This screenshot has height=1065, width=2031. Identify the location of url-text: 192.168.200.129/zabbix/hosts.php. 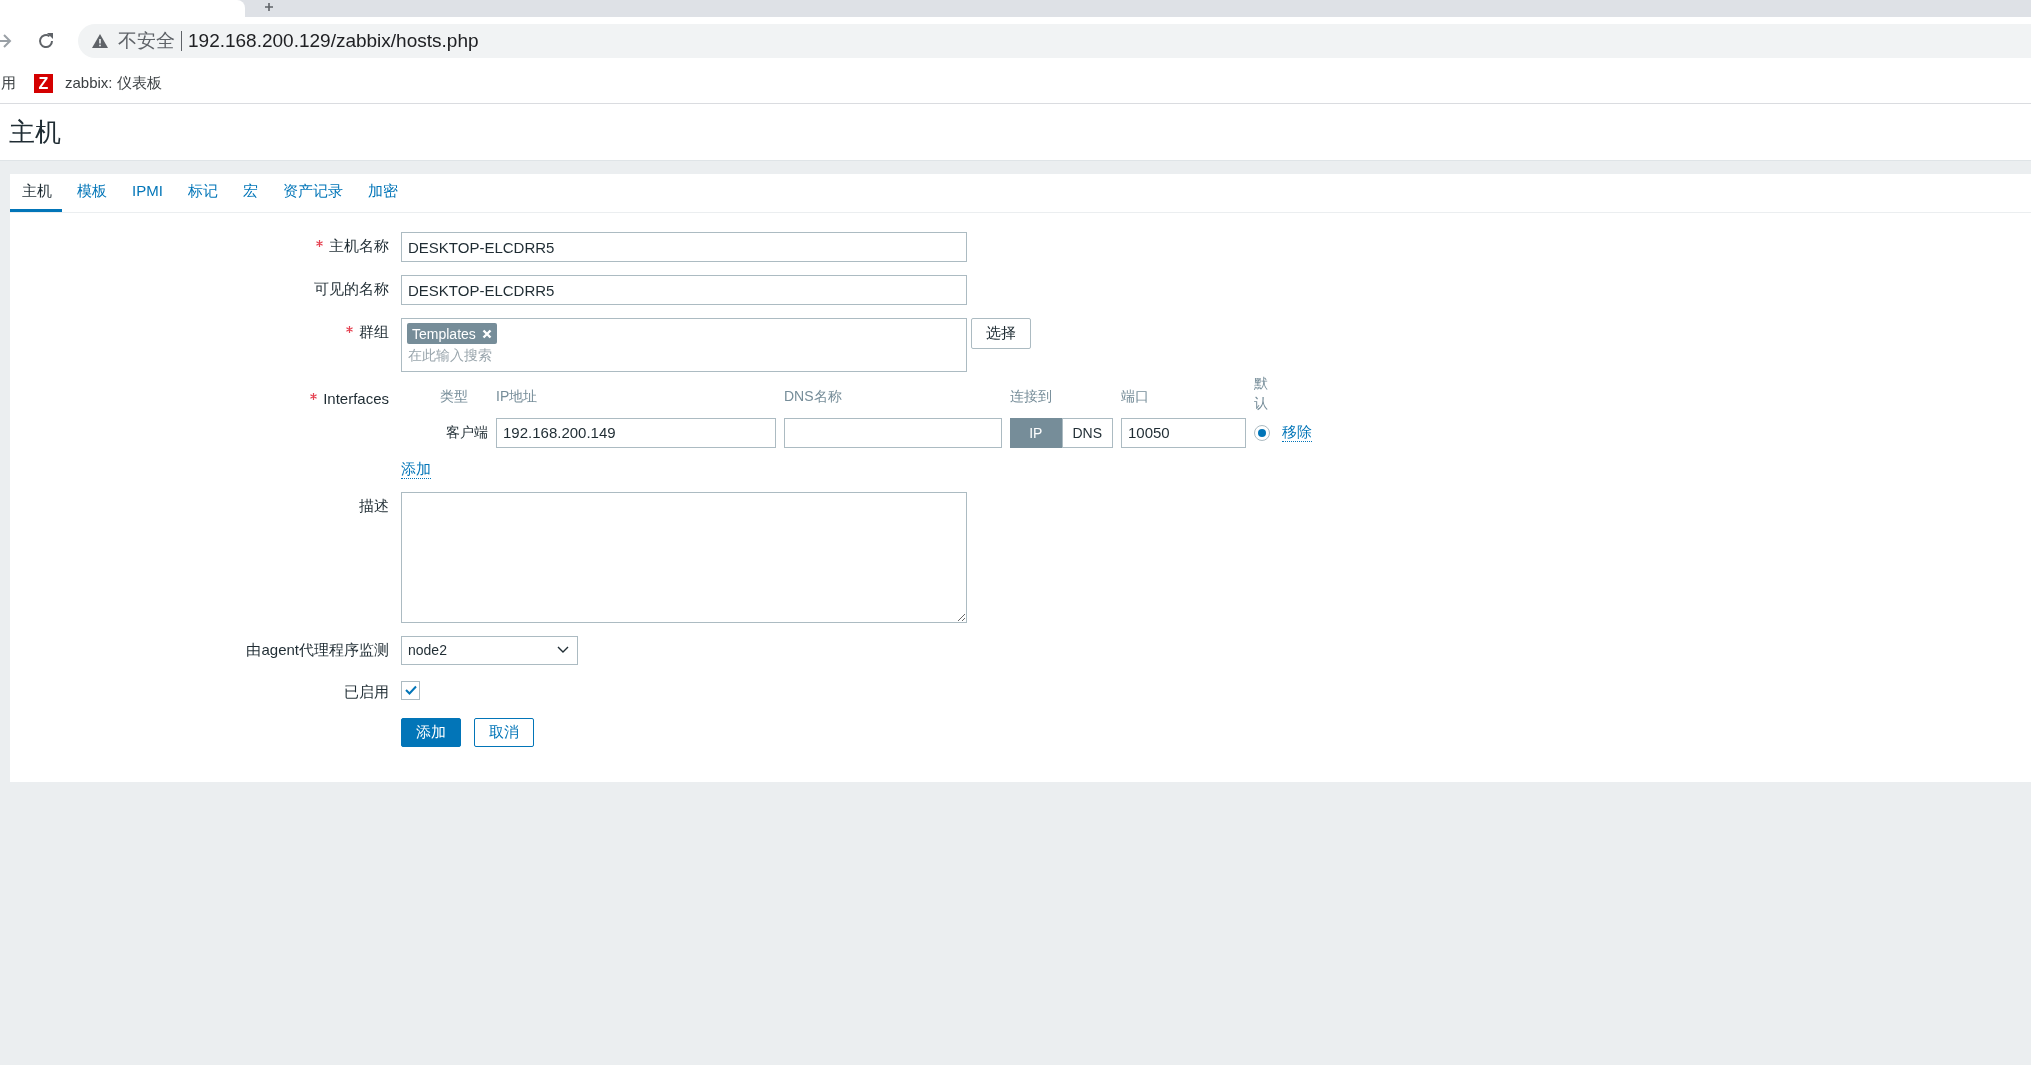
(333, 41).